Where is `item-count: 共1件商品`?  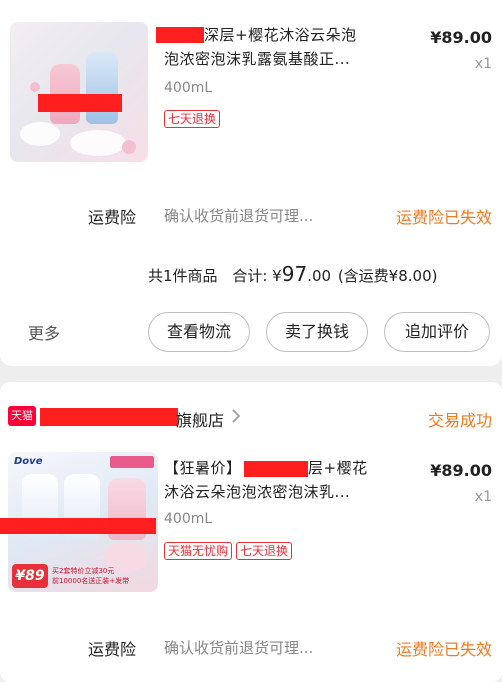
item-count: 共1件商品 is located at coordinates (183, 276).